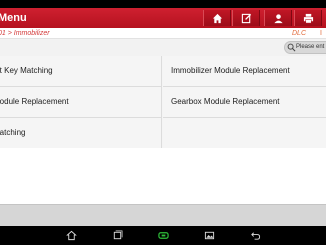  Describe the element at coordinates (299, 33) in the screenshot. I see `dlc-label: DLC` at that location.